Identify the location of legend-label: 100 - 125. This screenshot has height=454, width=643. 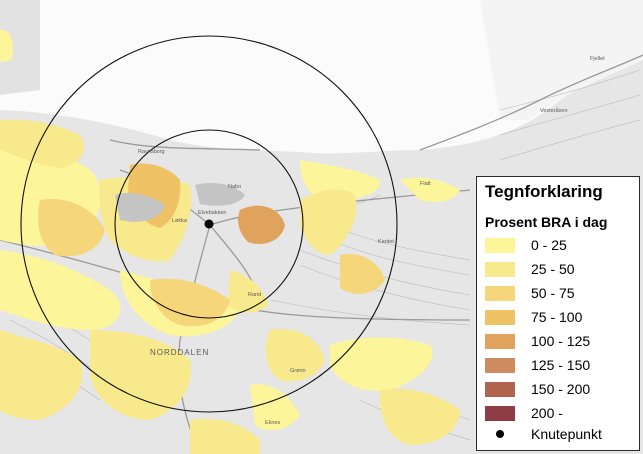
(561, 341).